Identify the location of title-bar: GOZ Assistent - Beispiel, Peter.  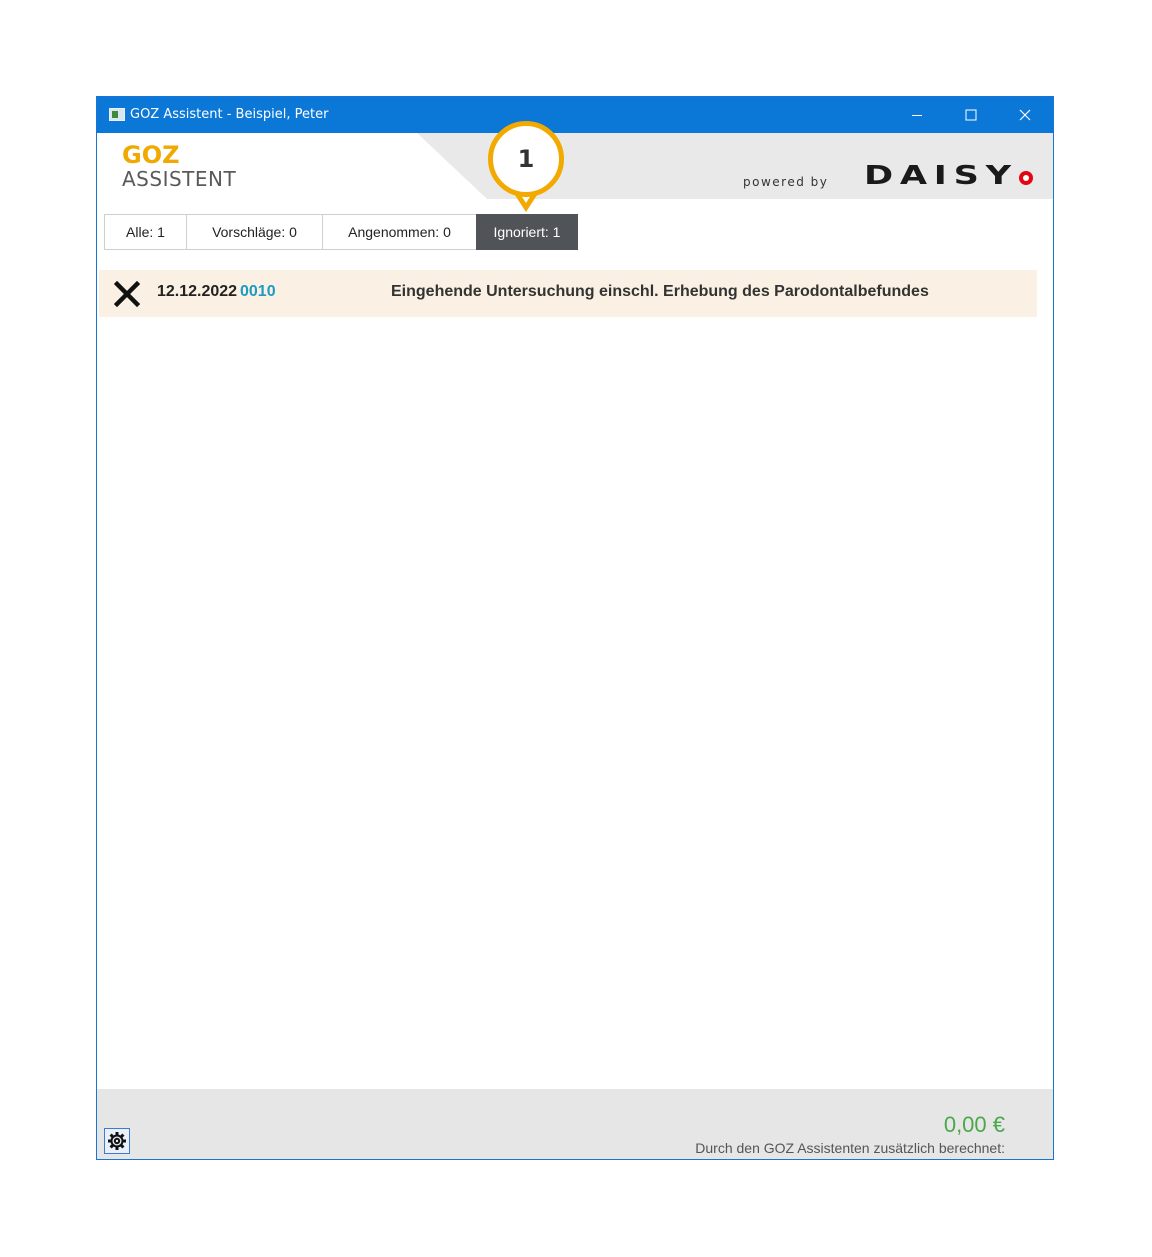
(575, 115).